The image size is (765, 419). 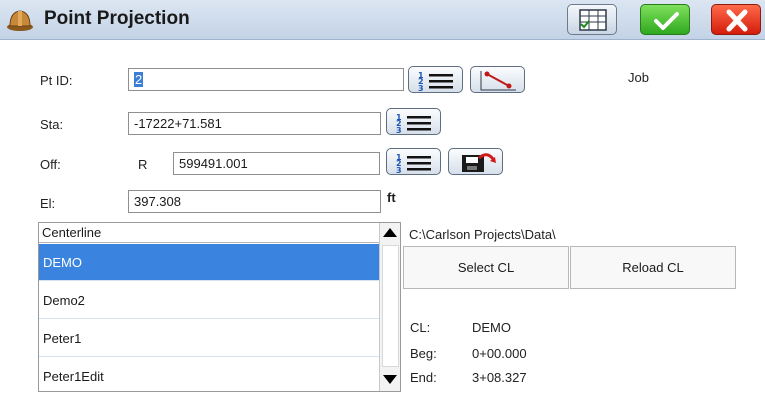 I want to click on cl-value: DEMO, so click(x=491, y=327).